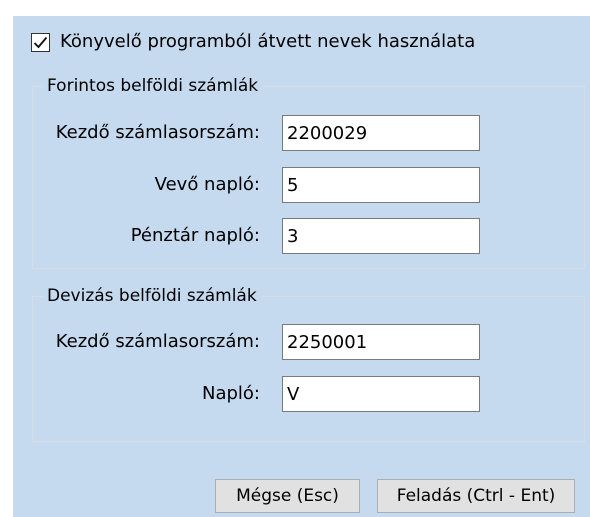 This screenshot has height=517, width=590. I want to click on fx-start-number-label: Kezdő számlasorszám:, so click(157, 341).